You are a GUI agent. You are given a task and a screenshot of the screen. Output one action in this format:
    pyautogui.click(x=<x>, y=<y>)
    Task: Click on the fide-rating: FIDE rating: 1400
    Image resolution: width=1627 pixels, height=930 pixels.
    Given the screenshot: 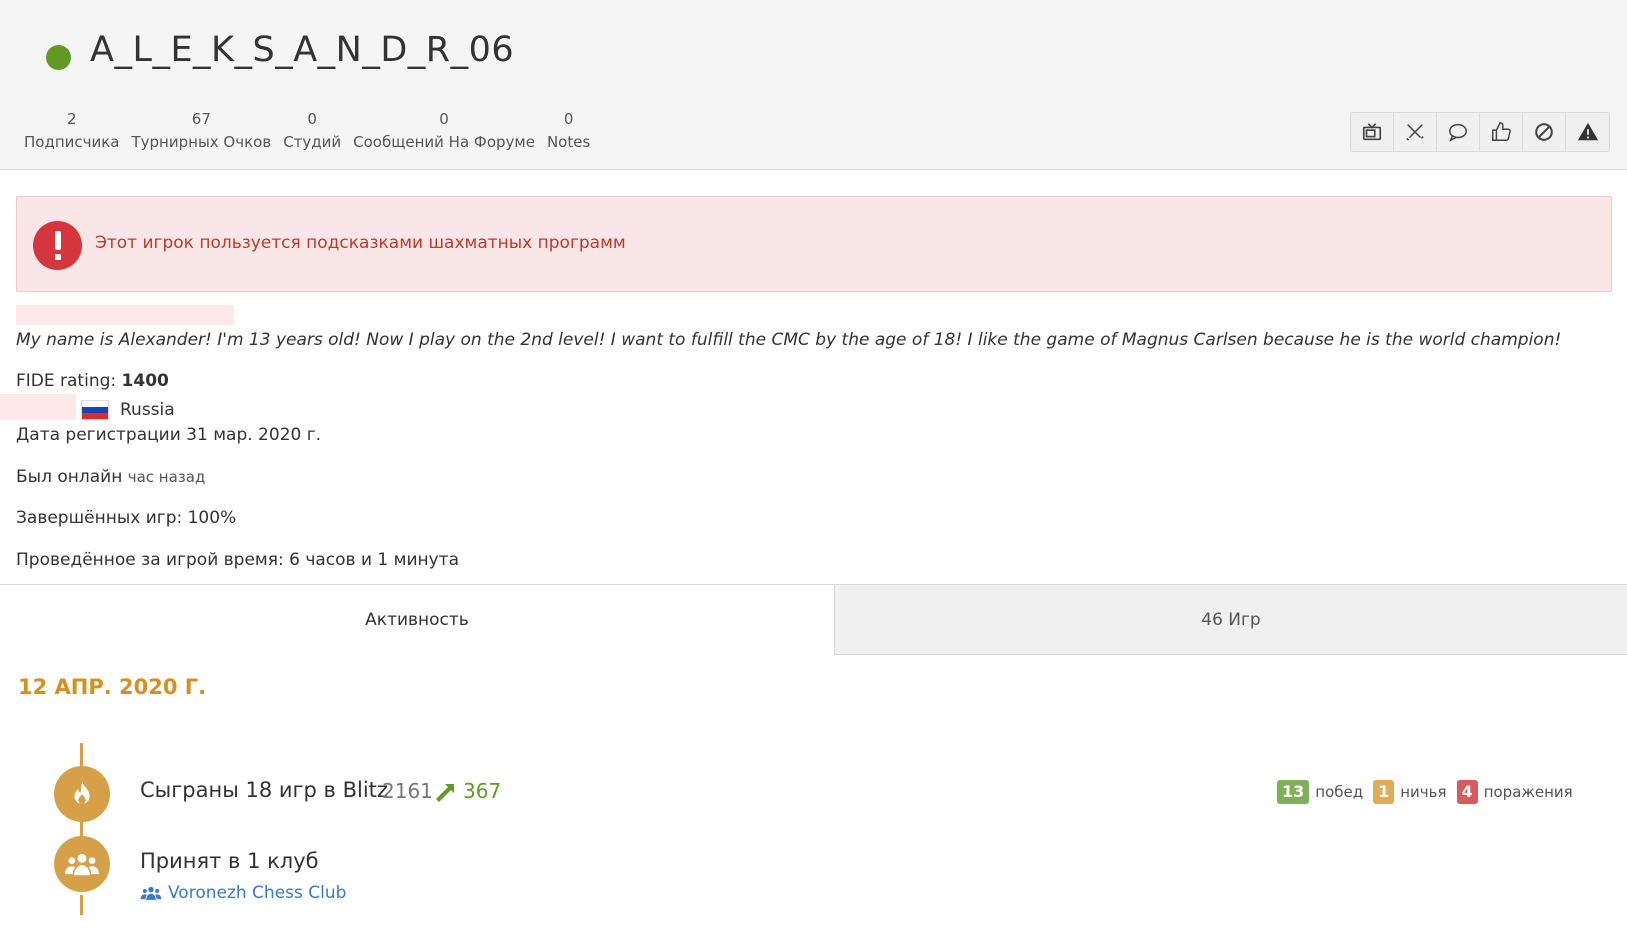 What is the action you would take?
    pyautogui.click(x=92, y=381)
    